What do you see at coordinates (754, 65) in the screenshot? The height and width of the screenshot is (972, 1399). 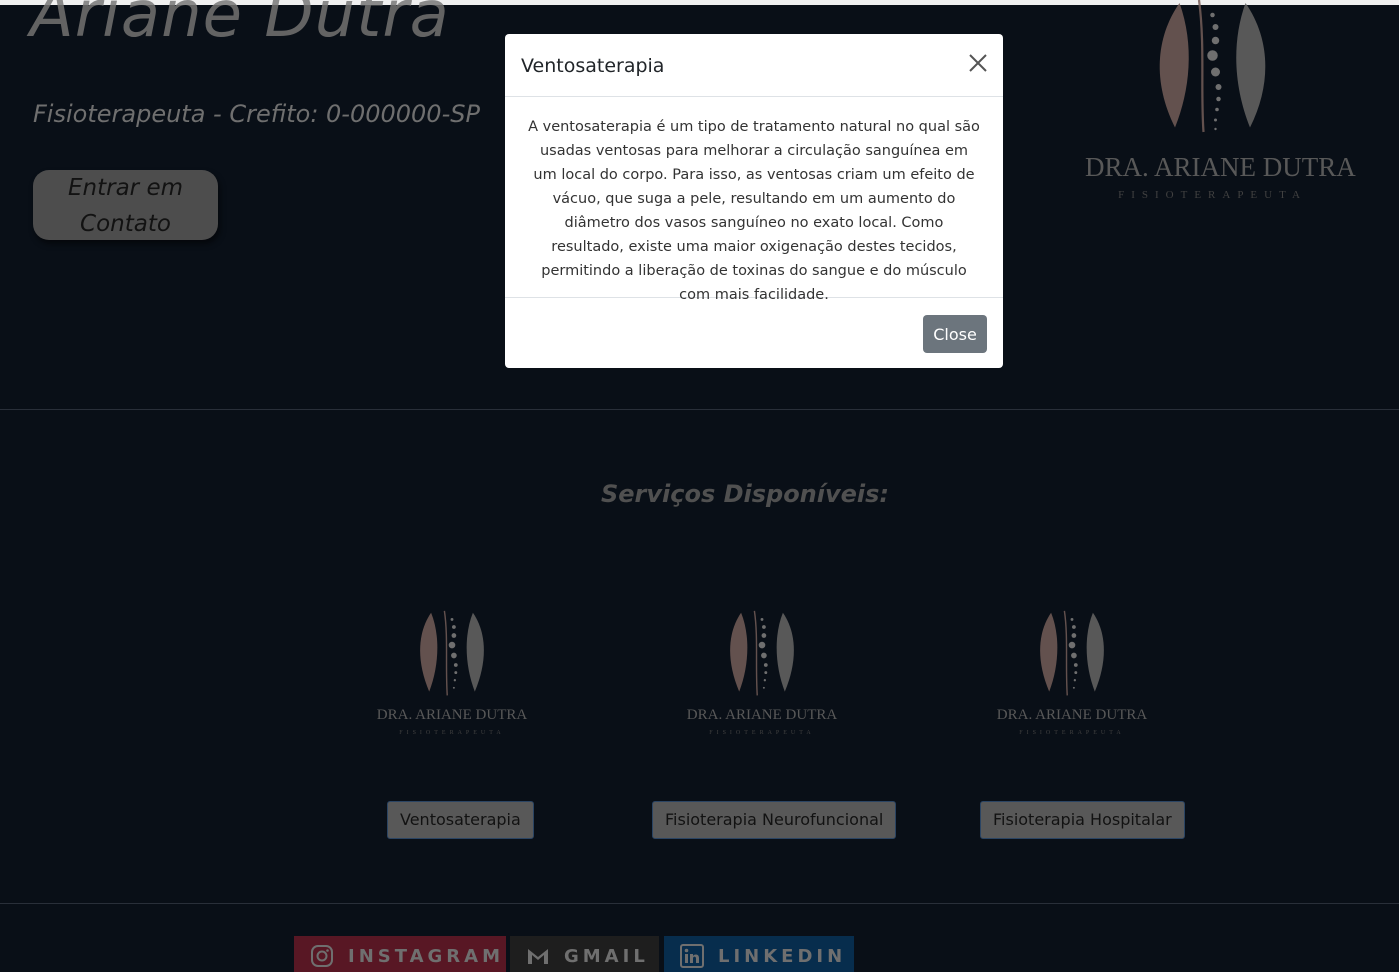 I see `modal-header: Ventosaterapia` at bounding box center [754, 65].